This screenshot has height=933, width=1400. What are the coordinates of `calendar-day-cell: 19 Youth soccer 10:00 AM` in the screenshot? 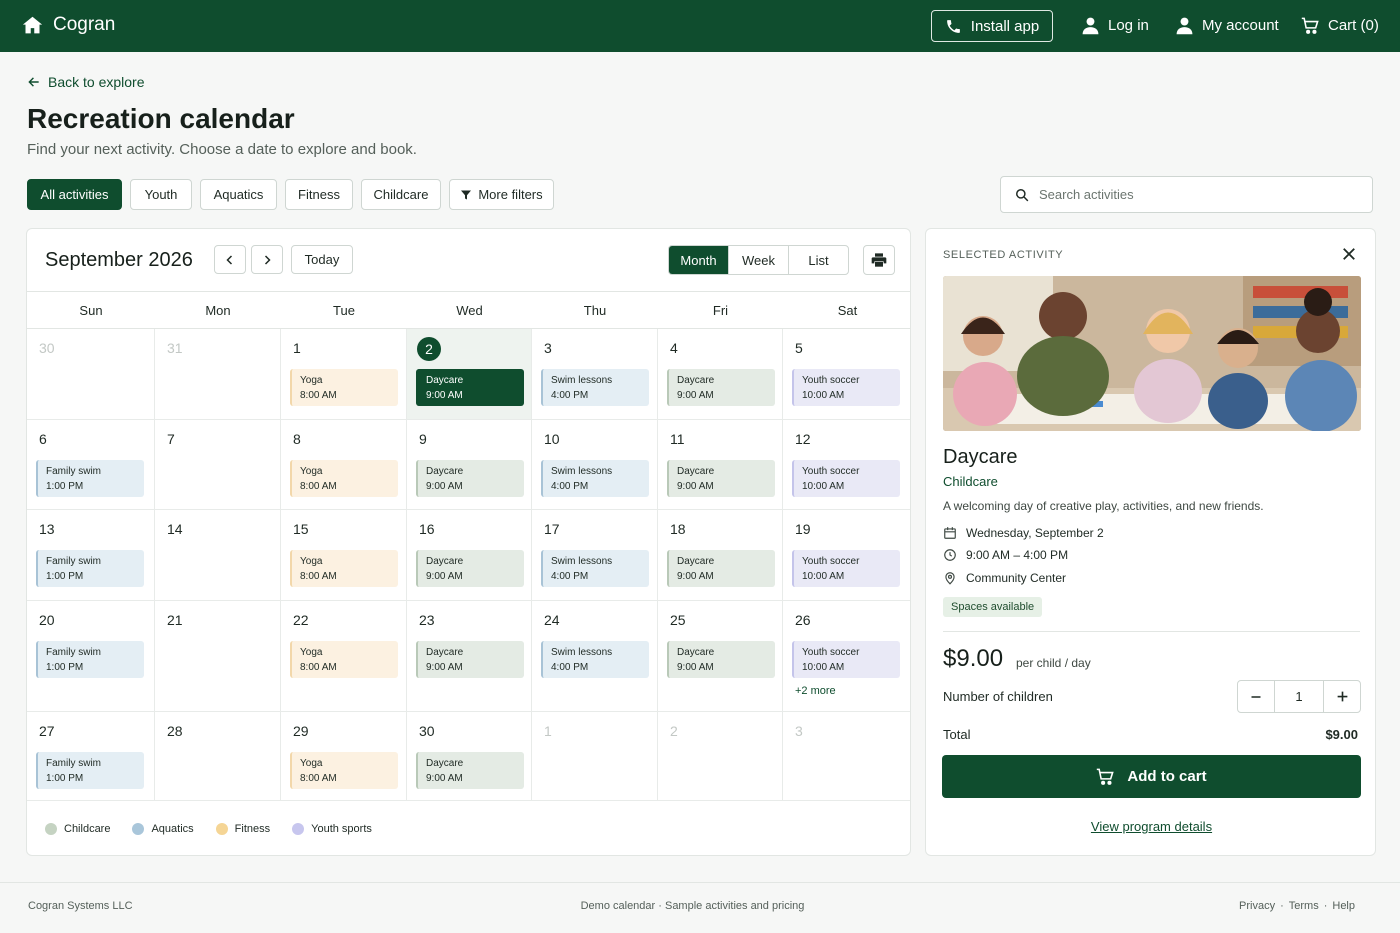 It's located at (846, 555).